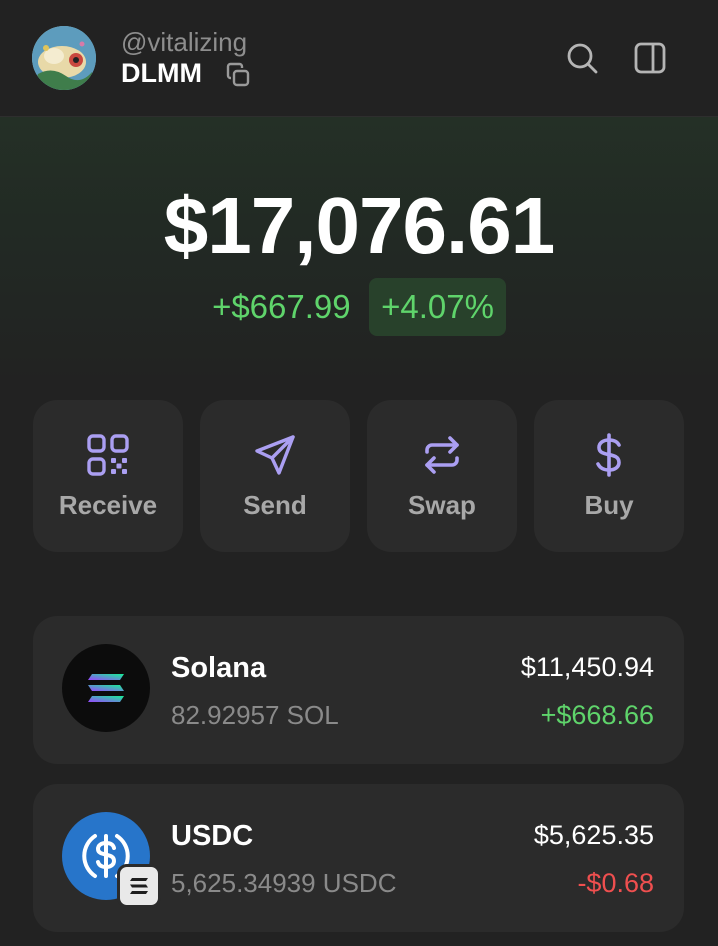  Describe the element at coordinates (161, 73) in the screenshot. I see `account-name: DLMM` at that location.